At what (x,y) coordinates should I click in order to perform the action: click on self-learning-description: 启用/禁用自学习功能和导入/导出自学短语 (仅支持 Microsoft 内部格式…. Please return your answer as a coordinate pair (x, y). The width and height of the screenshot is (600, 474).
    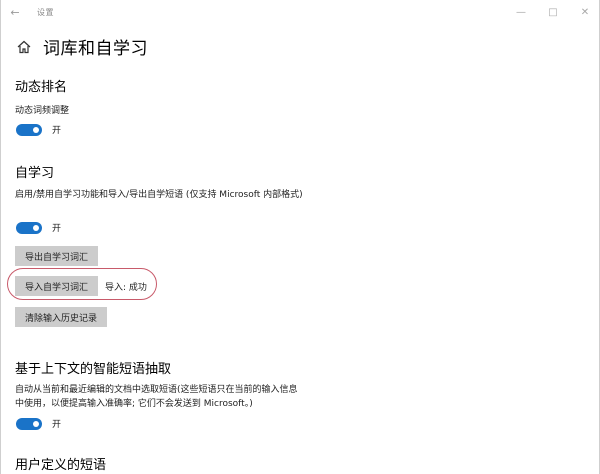
    Looking at the image, I should click on (159, 195).